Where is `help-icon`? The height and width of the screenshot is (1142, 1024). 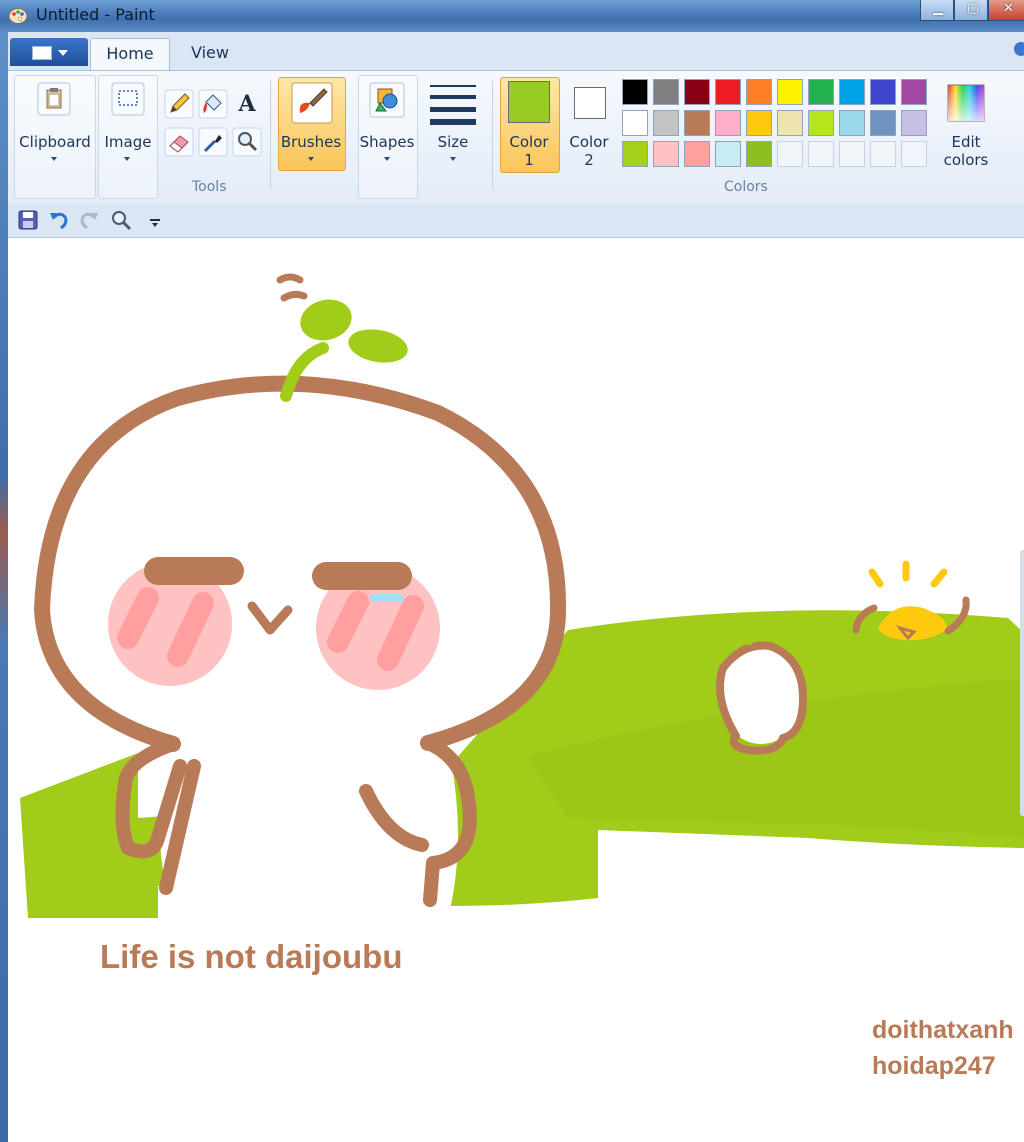
help-icon is located at coordinates (1019, 49).